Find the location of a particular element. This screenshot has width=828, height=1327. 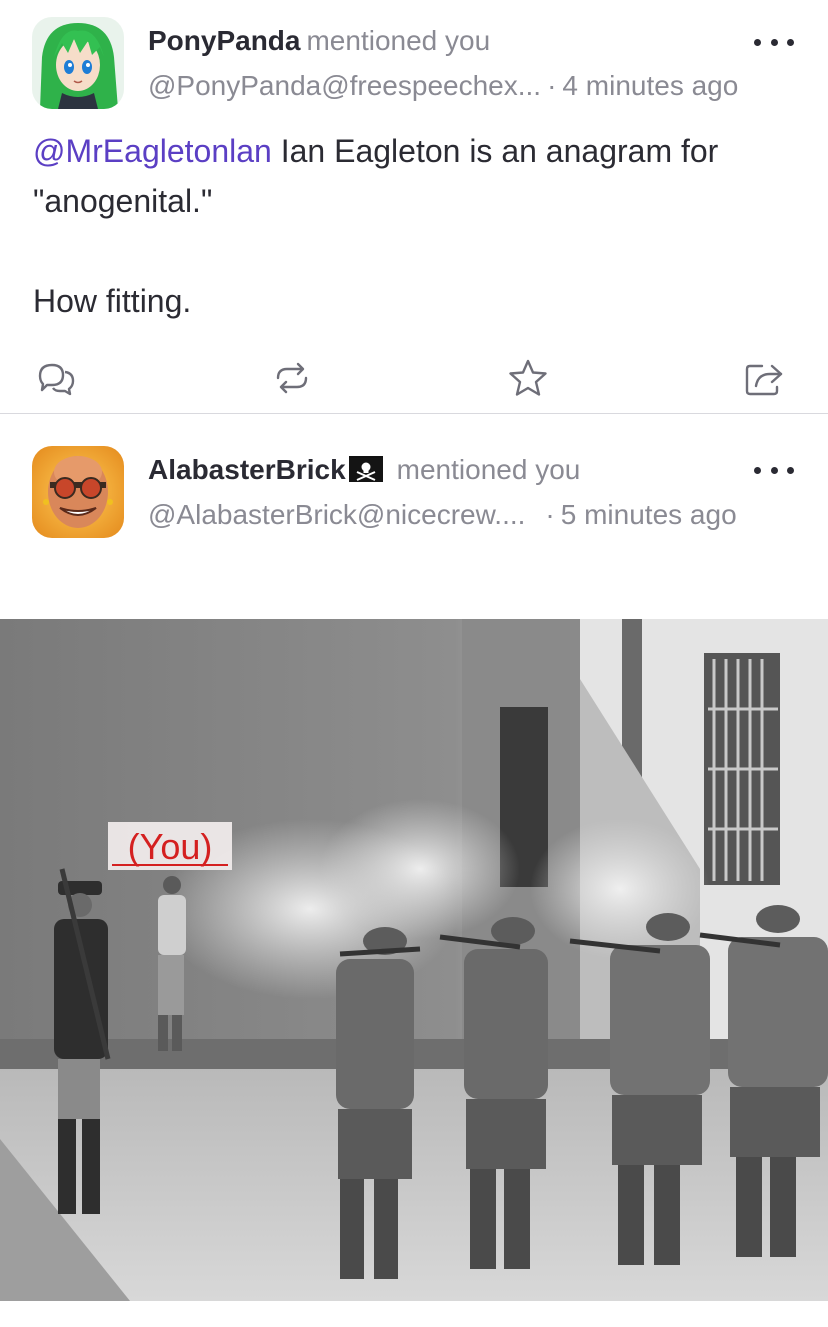

handle-time-line: @PonyPanda@freespeechex... · 4 minutes ago is located at coordinates (443, 86).